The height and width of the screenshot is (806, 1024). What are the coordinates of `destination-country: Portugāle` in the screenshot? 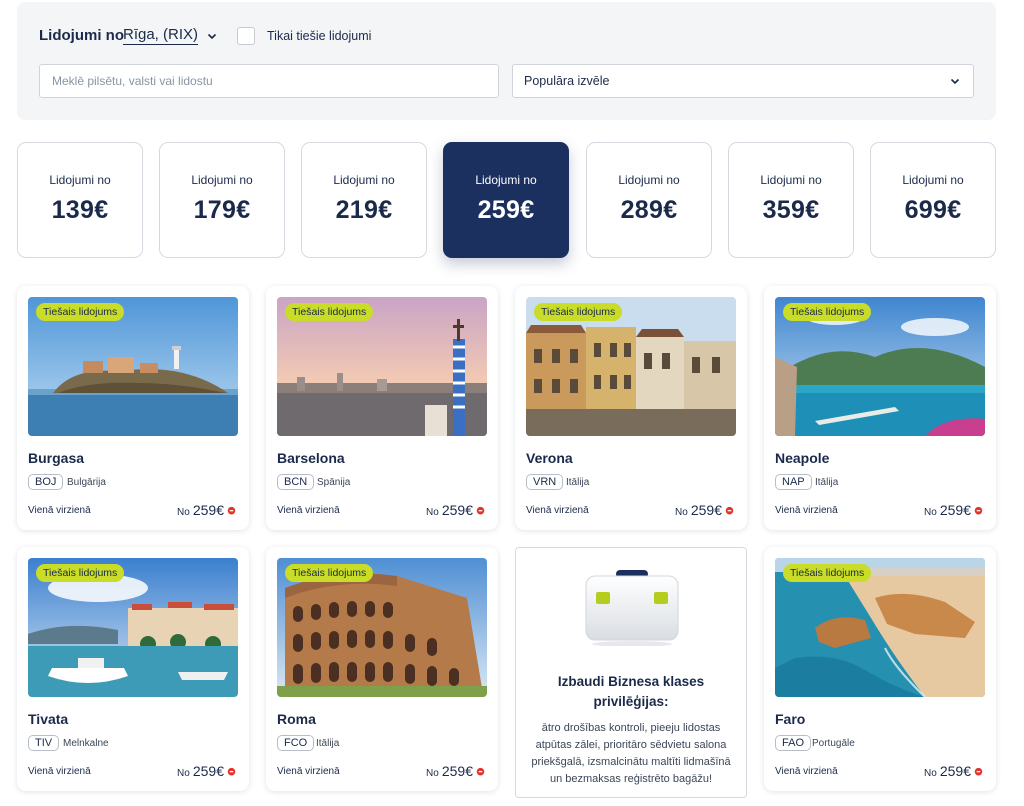 It's located at (833, 743).